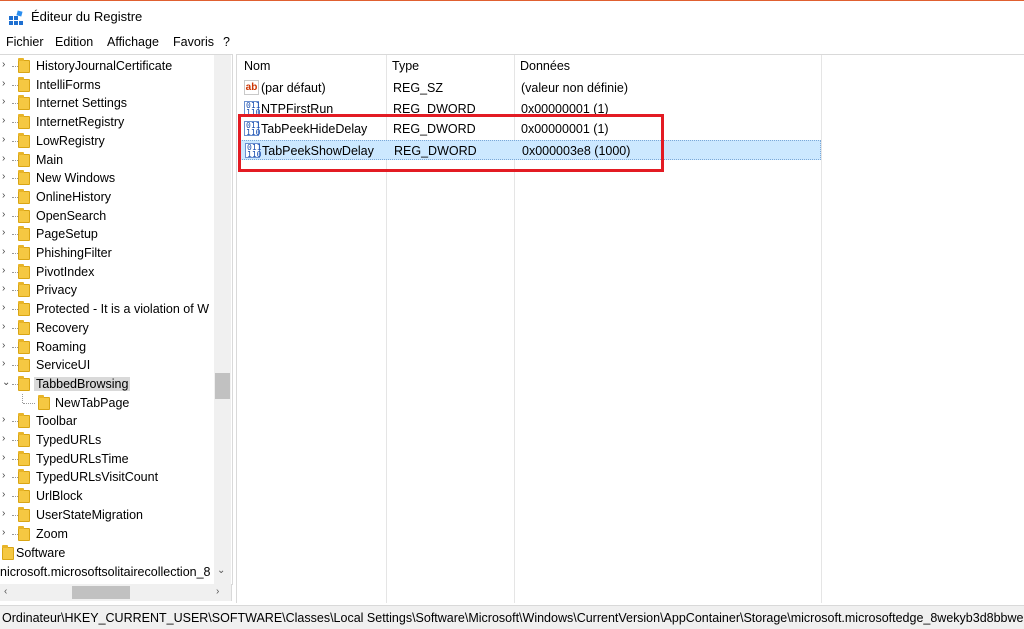  I want to click on tree-item: › Protected - It is a violation of W, so click(107, 309).